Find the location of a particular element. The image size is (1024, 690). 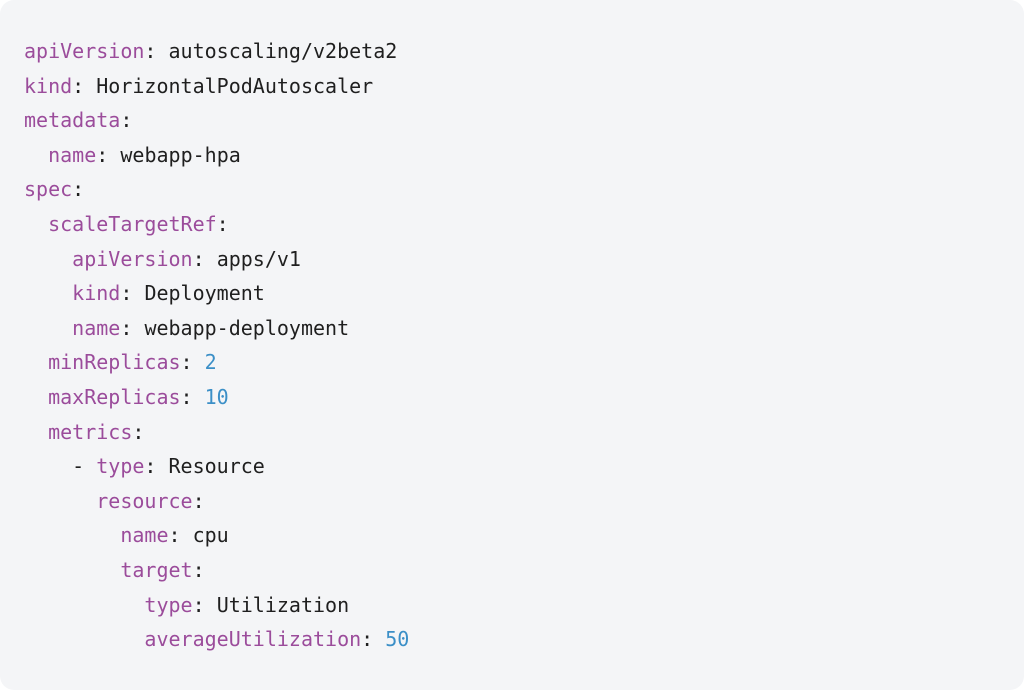

code-line: metrics: is located at coordinates (524, 432).